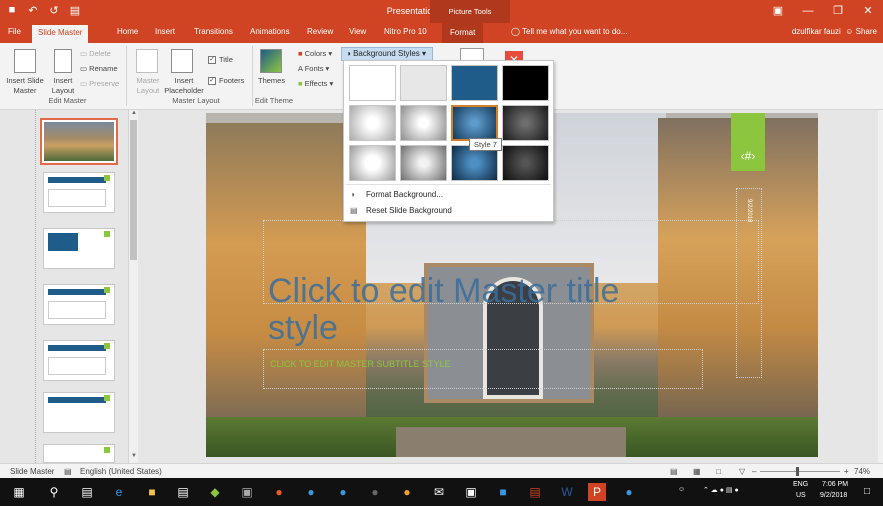 The image size is (883, 506). I want to click on language-status: English (United States), so click(121, 471).